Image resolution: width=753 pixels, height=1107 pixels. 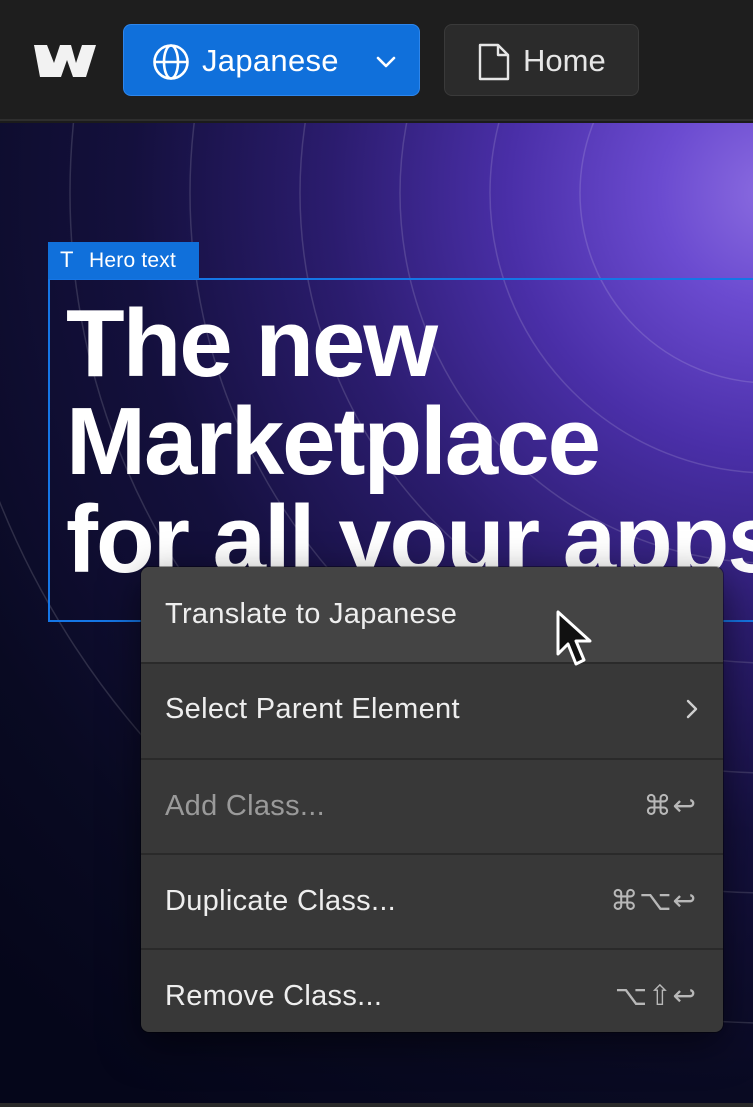 I want to click on menu-item-duplicate-class: Duplicate Class... ⌘⌥↩, so click(x=432, y=900).